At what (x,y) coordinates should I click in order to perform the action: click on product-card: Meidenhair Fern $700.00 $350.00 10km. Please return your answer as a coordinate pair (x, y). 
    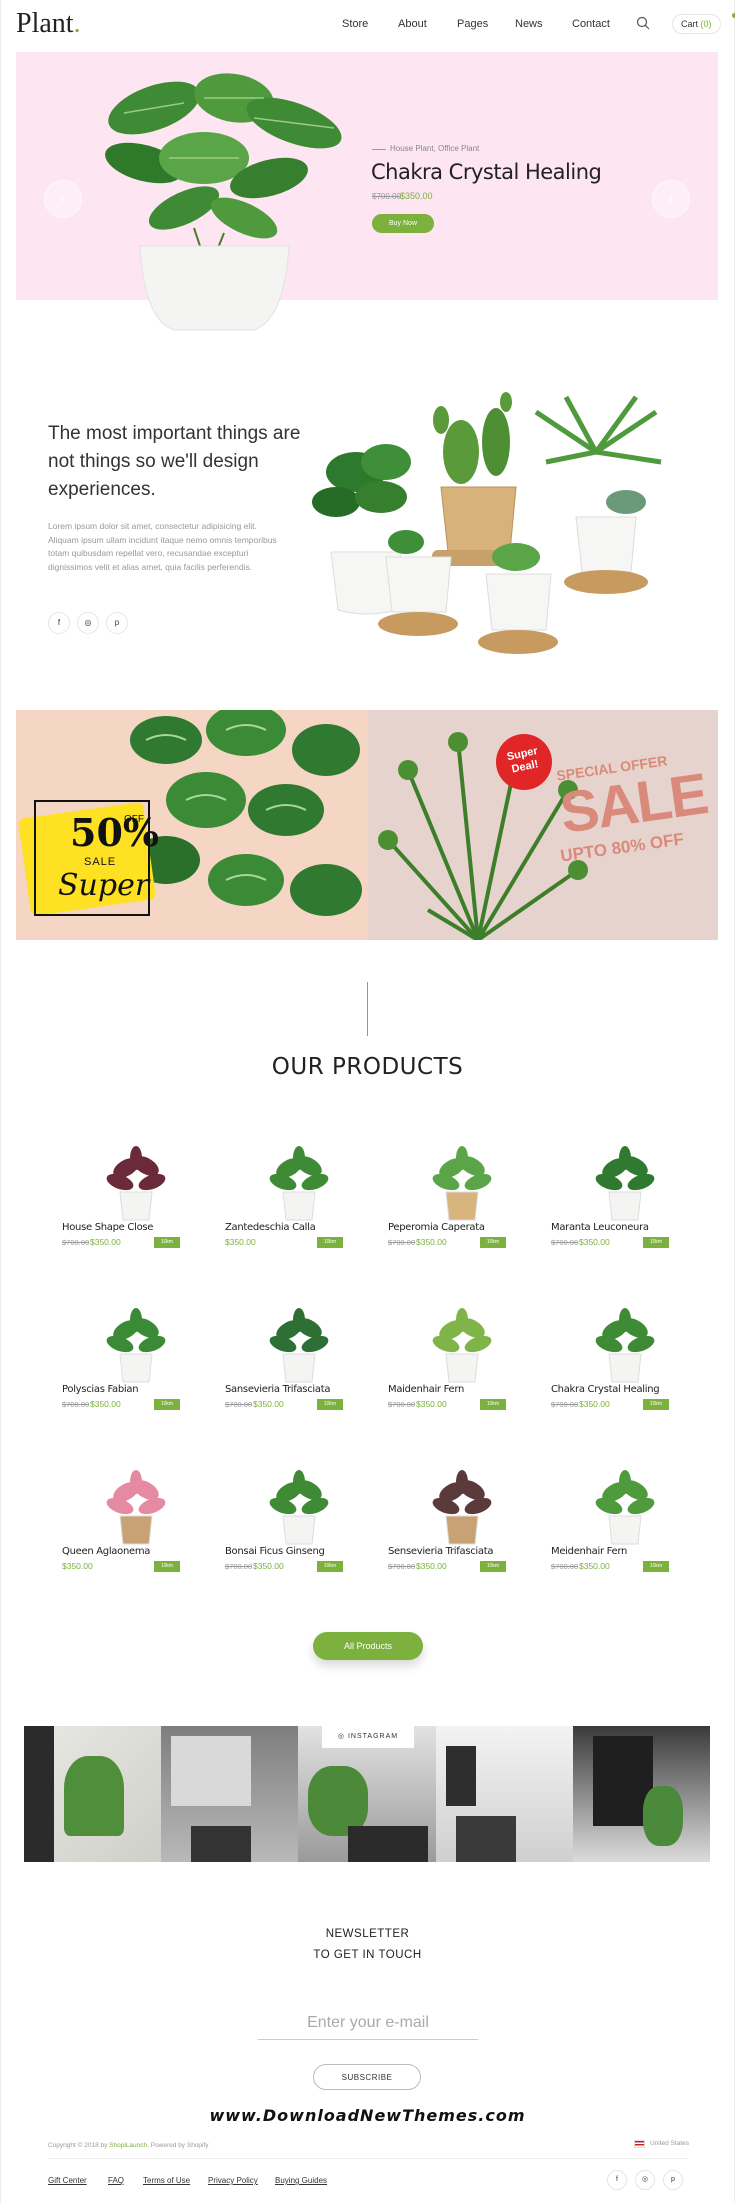
    Looking at the image, I should click on (626, 1535).